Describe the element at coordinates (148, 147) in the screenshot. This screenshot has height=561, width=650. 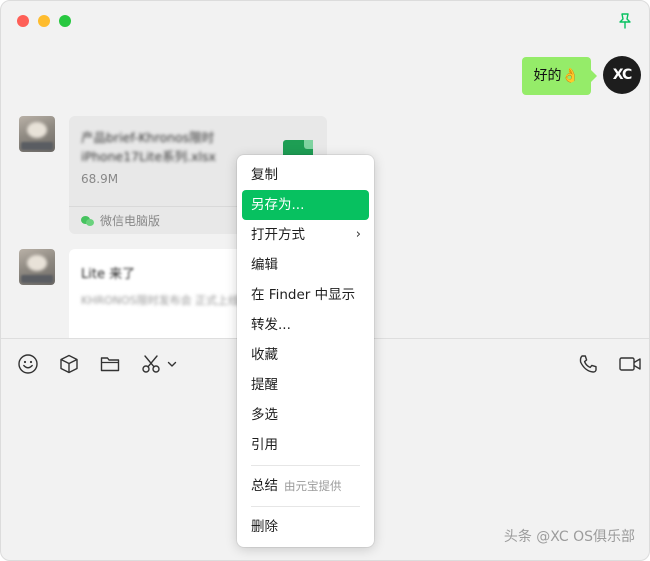
I see `file-name: 产品brief-Khronos限时iPhone17Lite系列.xlsx` at that location.